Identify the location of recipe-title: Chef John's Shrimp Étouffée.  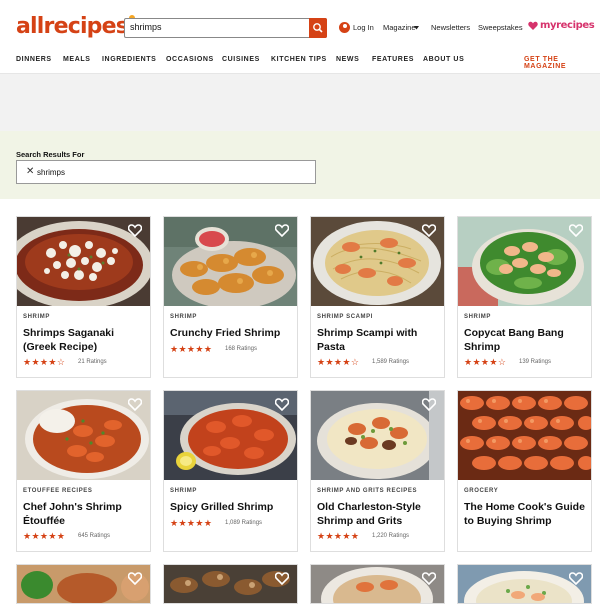
(85, 514).